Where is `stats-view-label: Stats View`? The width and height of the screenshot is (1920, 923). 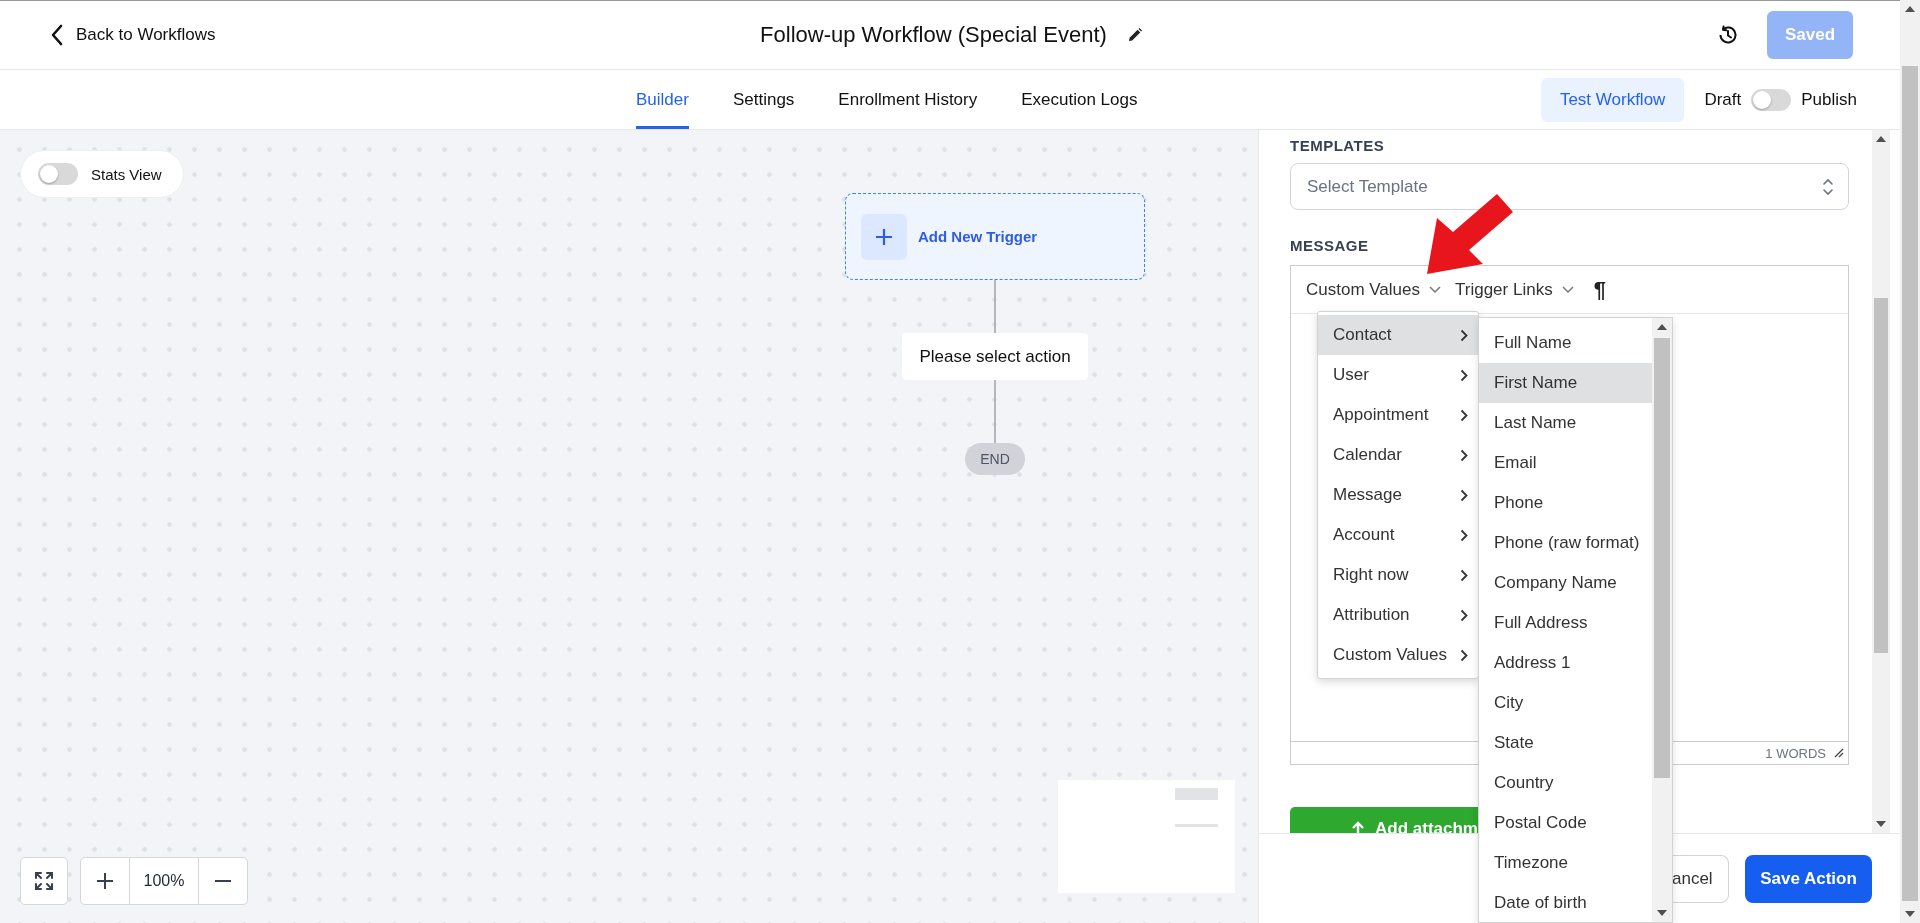
stats-view-label: Stats View is located at coordinates (126, 174).